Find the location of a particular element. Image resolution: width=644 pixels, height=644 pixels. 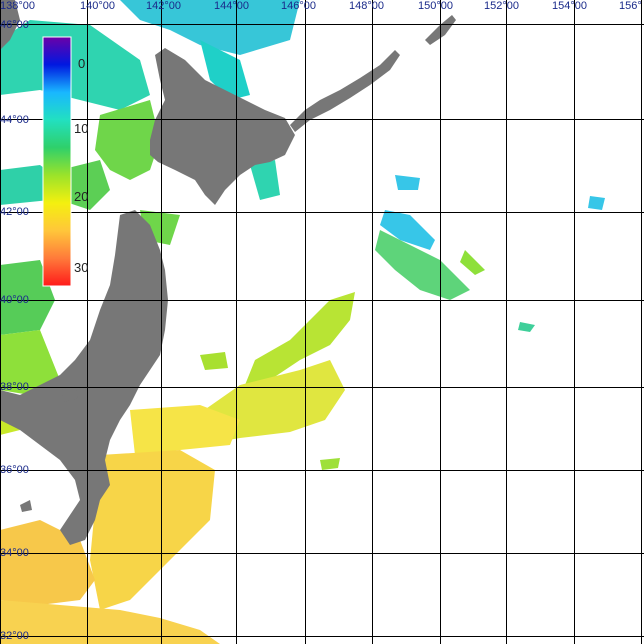

longitude-label: 152°00 is located at coordinates (501, 6).